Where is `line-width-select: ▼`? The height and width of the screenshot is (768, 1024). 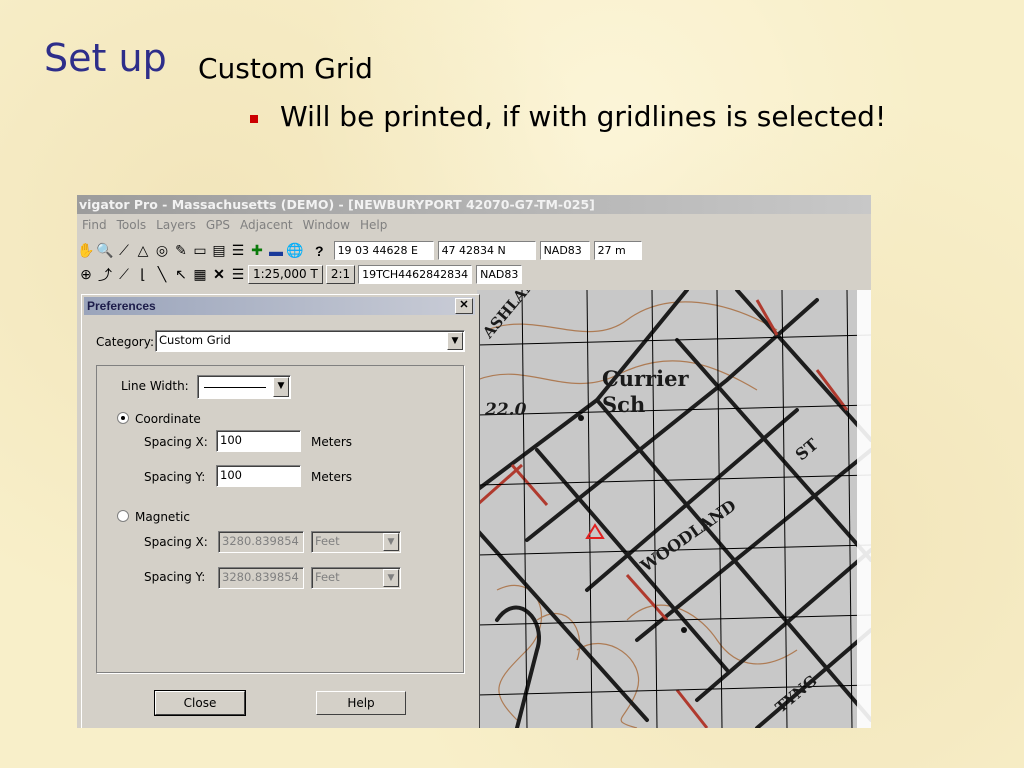 line-width-select: ▼ is located at coordinates (244, 387).